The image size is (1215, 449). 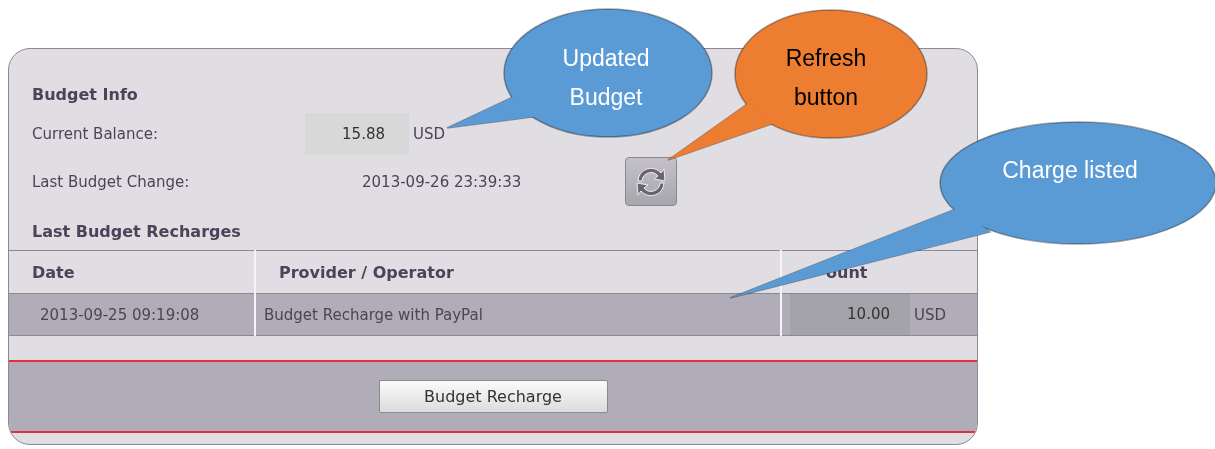 What do you see at coordinates (518, 272) in the screenshot?
I see `column-header: Provider / Operator` at bounding box center [518, 272].